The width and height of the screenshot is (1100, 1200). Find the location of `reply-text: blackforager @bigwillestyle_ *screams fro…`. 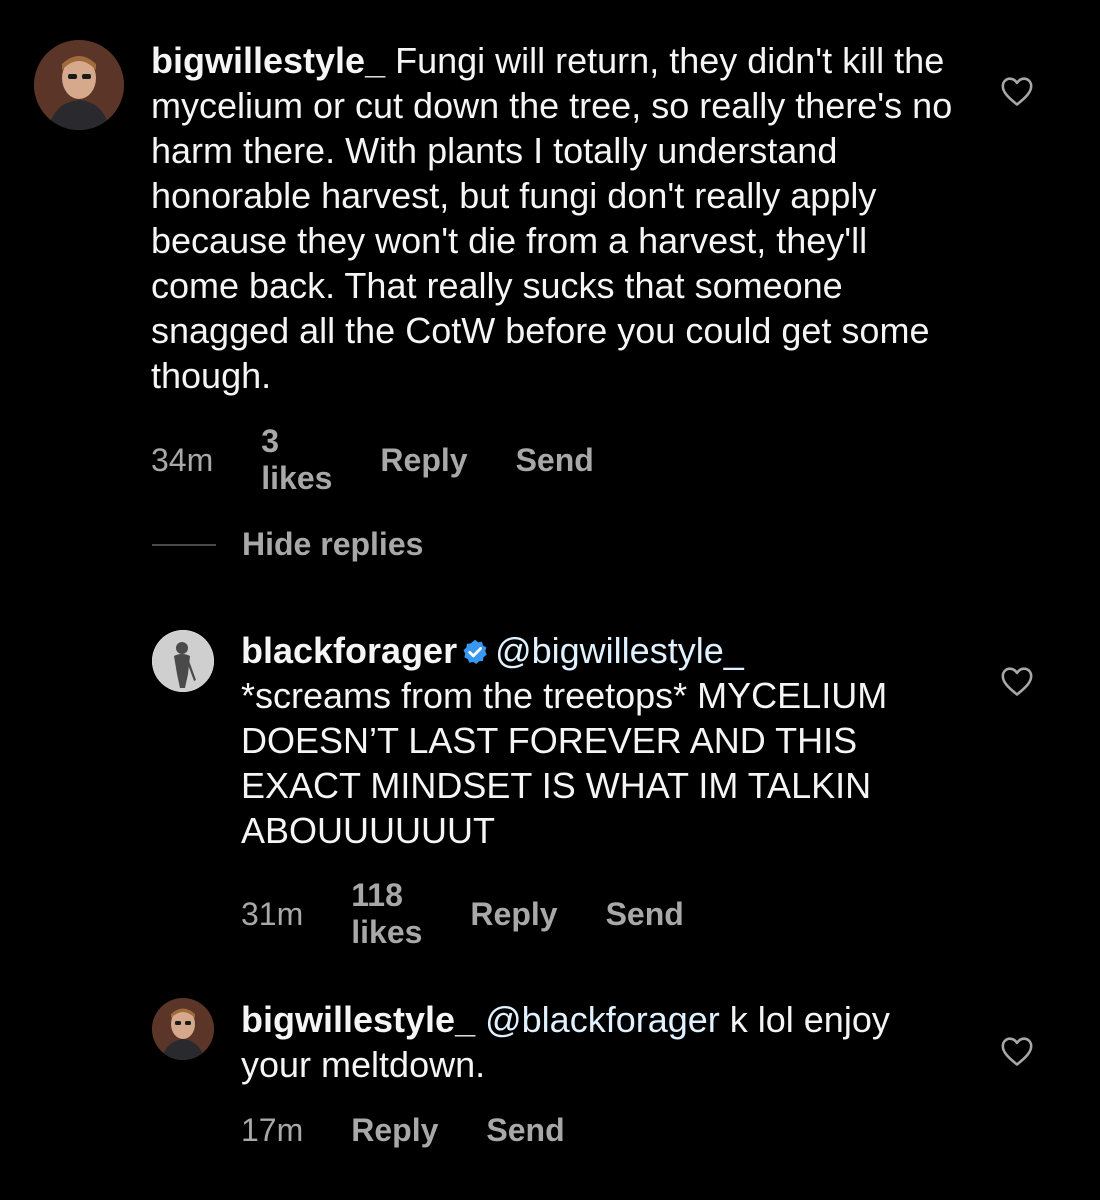

reply-text: blackforager @bigwillestyle_ *screams fro… is located at coordinates (601, 740).